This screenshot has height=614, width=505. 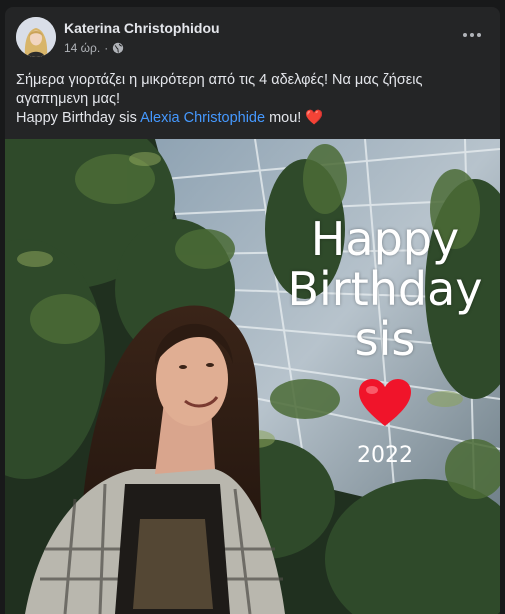 I want to click on red-heart-icon, so click(x=385, y=402).